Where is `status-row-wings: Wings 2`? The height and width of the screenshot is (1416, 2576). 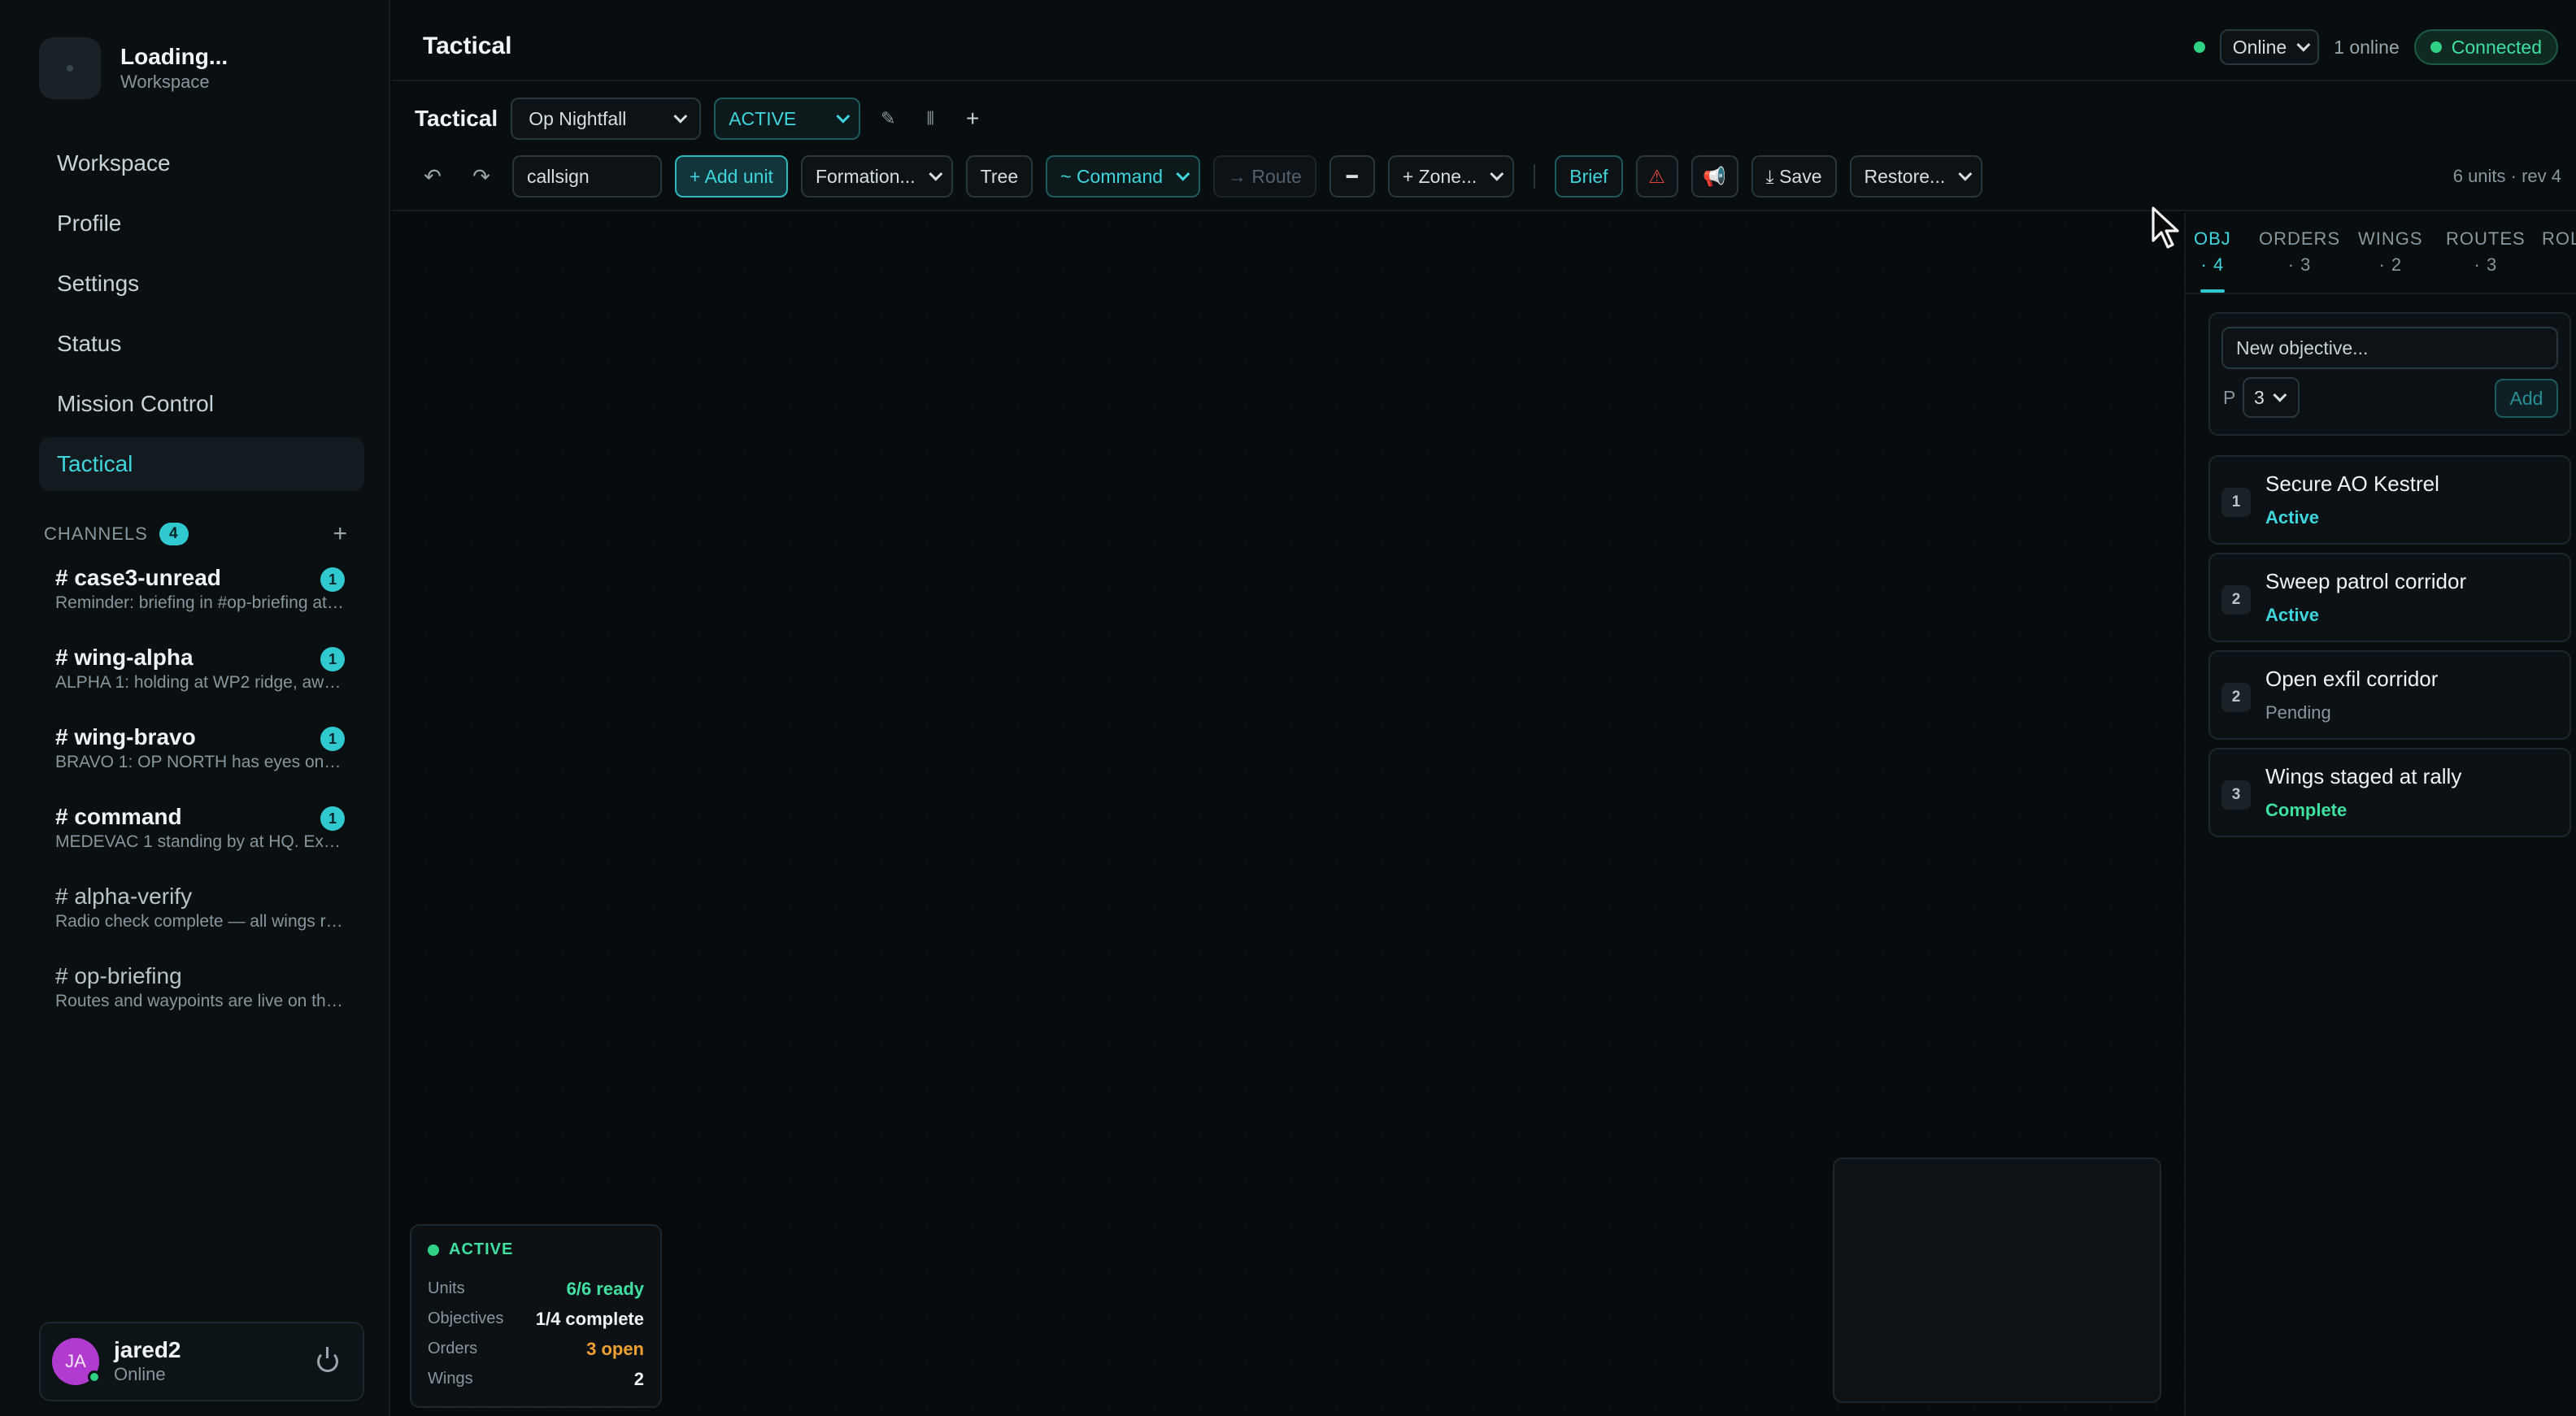
status-row-wings: Wings 2 is located at coordinates (536, 1379).